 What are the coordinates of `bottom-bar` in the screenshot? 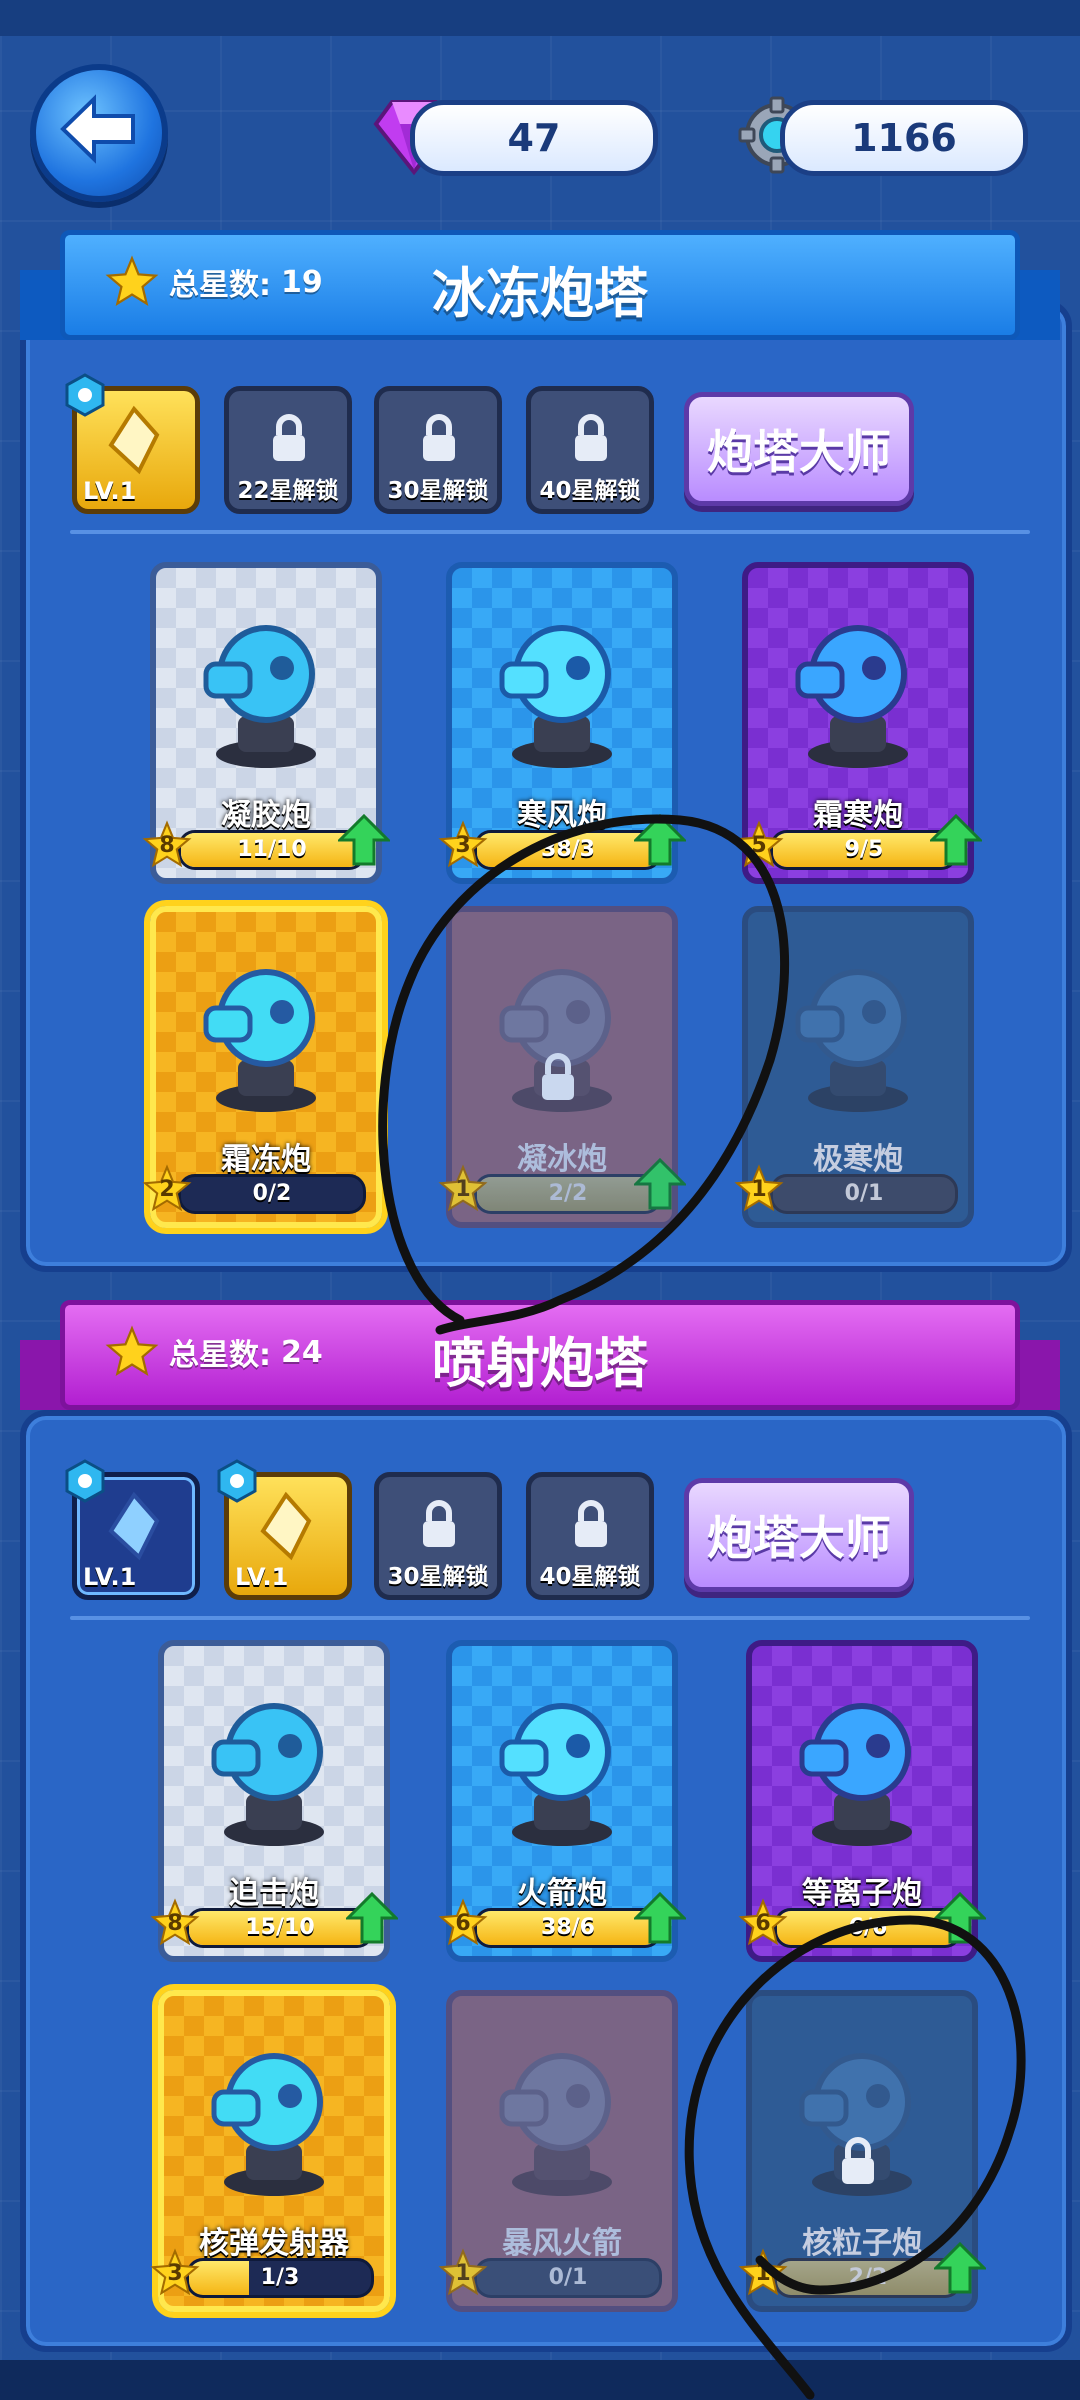 It's located at (540, 2380).